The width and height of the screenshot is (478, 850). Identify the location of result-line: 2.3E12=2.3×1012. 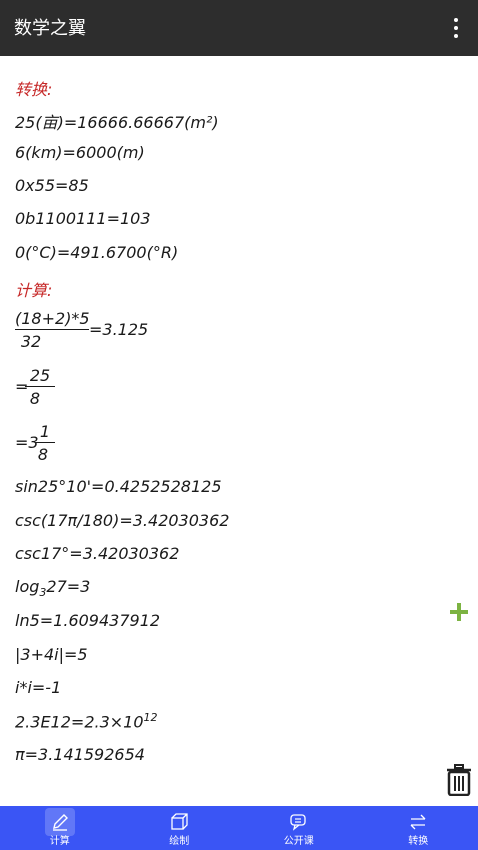
(86, 721).